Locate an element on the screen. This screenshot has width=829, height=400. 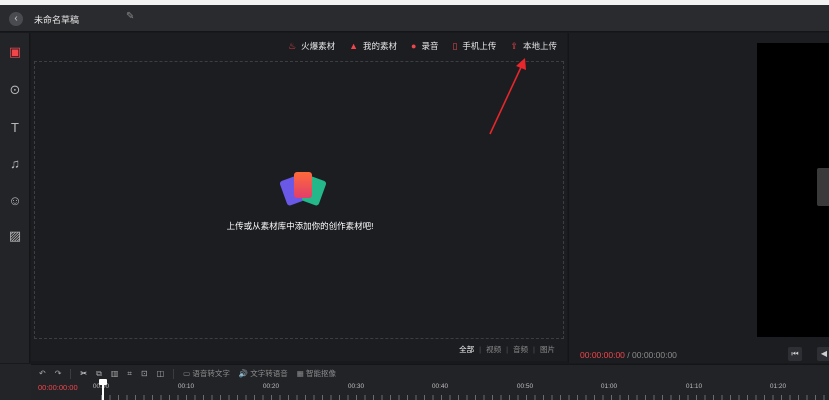
draft-title: 未命名草稿 is located at coordinates (56, 19).